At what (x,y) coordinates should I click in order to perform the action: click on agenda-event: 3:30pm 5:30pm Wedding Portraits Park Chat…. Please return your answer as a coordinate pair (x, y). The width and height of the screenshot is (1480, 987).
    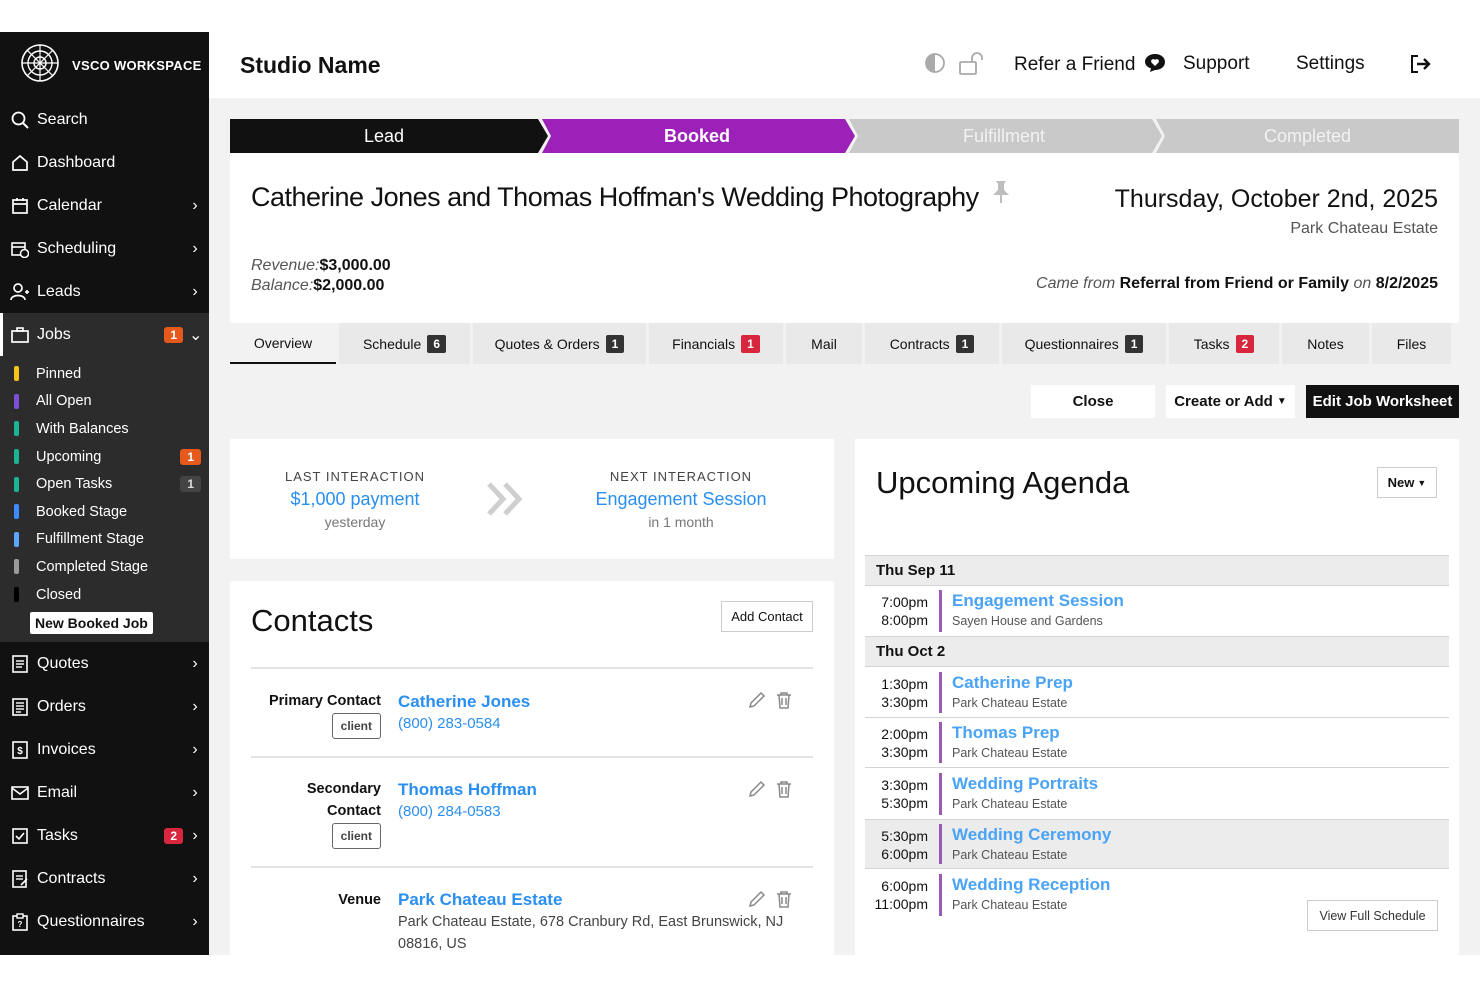
    Looking at the image, I should click on (1157, 794).